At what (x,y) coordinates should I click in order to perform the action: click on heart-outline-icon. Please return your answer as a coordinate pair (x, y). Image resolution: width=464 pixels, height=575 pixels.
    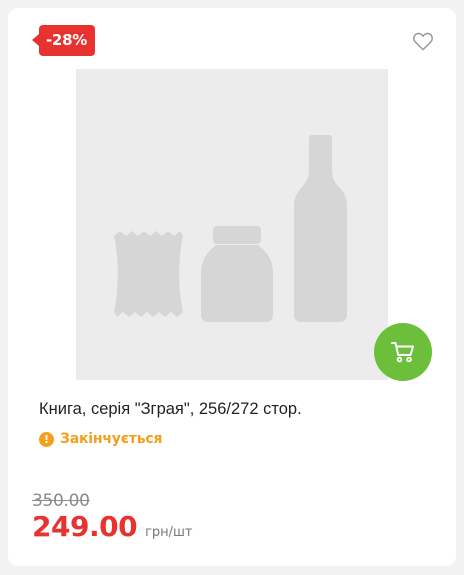
    Looking at the image, I should click on (423, 41).